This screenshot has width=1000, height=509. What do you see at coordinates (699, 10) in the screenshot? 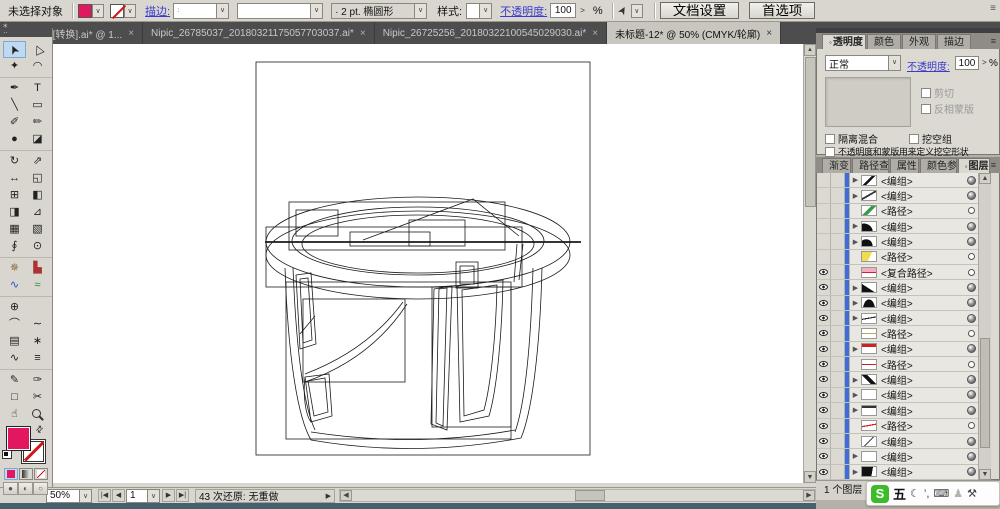
I see `document-setup-button: 文档设置` at bounding box center [699, 10].